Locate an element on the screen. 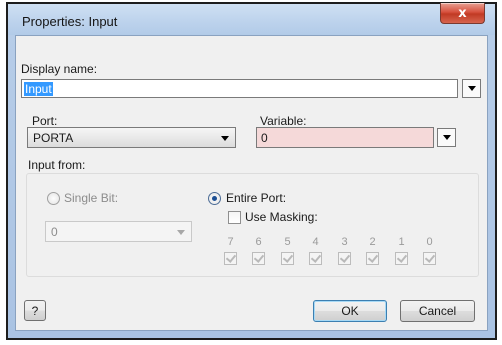 Image resolution: width=502 pixels, height=345 pixels. display-name-dropdown-button is located at coordinates (471, 88).